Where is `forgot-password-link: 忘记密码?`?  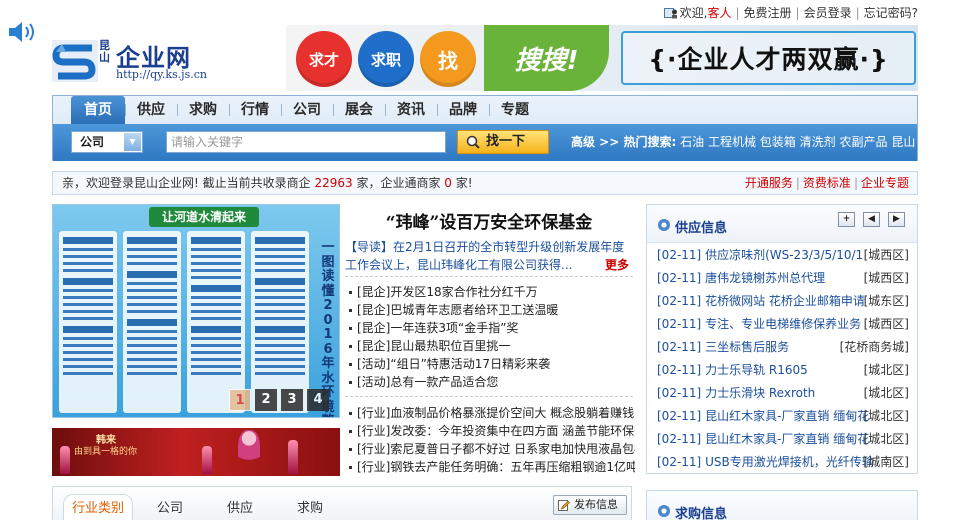
forgot-password-link: 忘记密码? is located at coordinates (891, 12).